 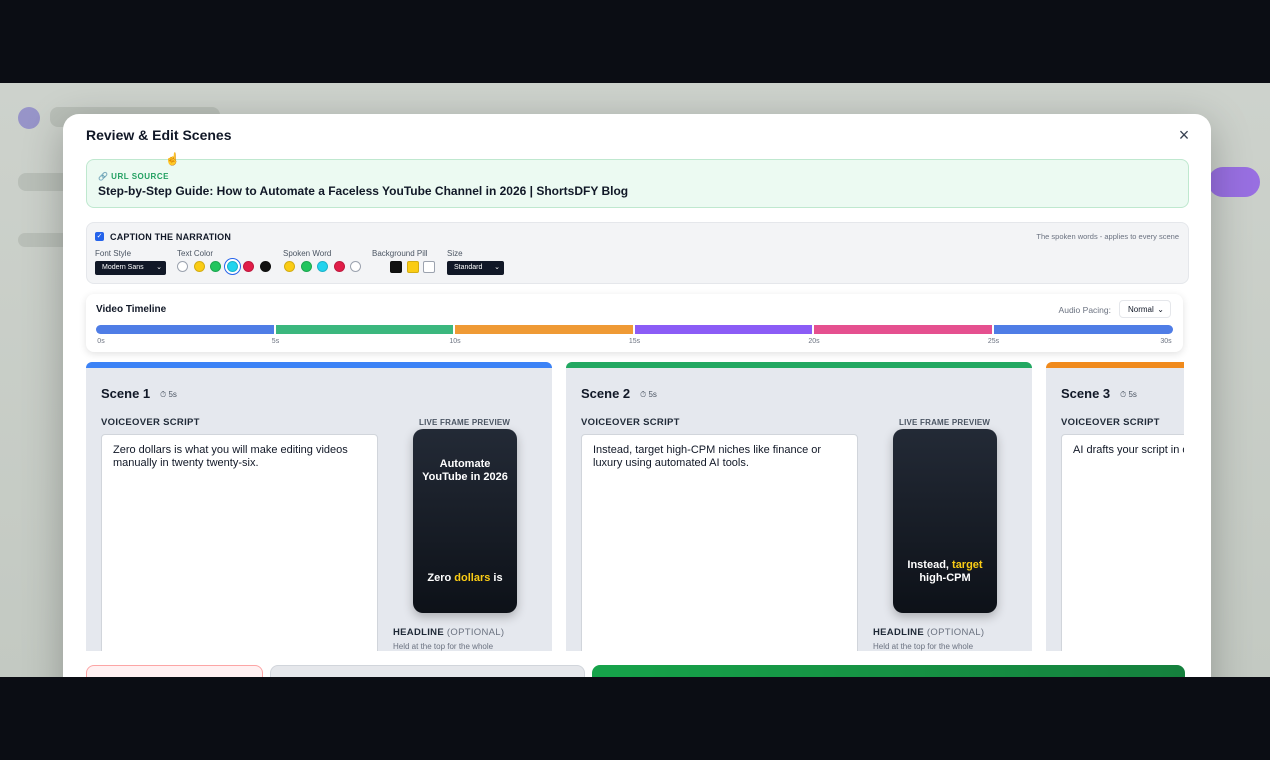 I want to click on caption-title: CAPTION THE NARRATION, so click(x=171, y=237).